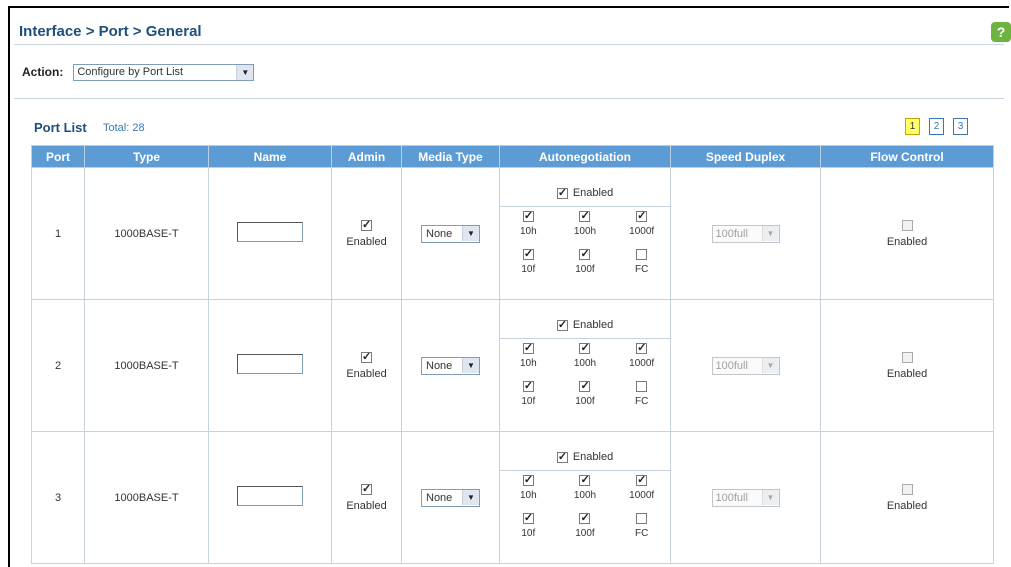  I want to click on name-cell, so click(270, 233).